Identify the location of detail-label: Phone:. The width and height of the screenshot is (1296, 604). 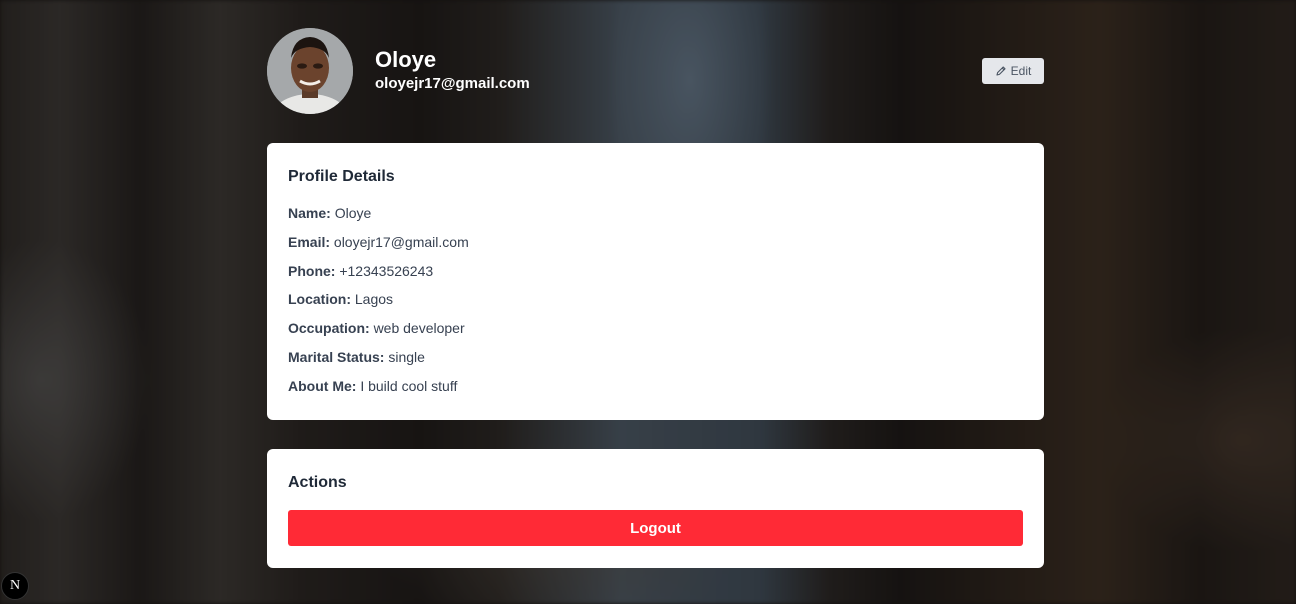
(312, 270).